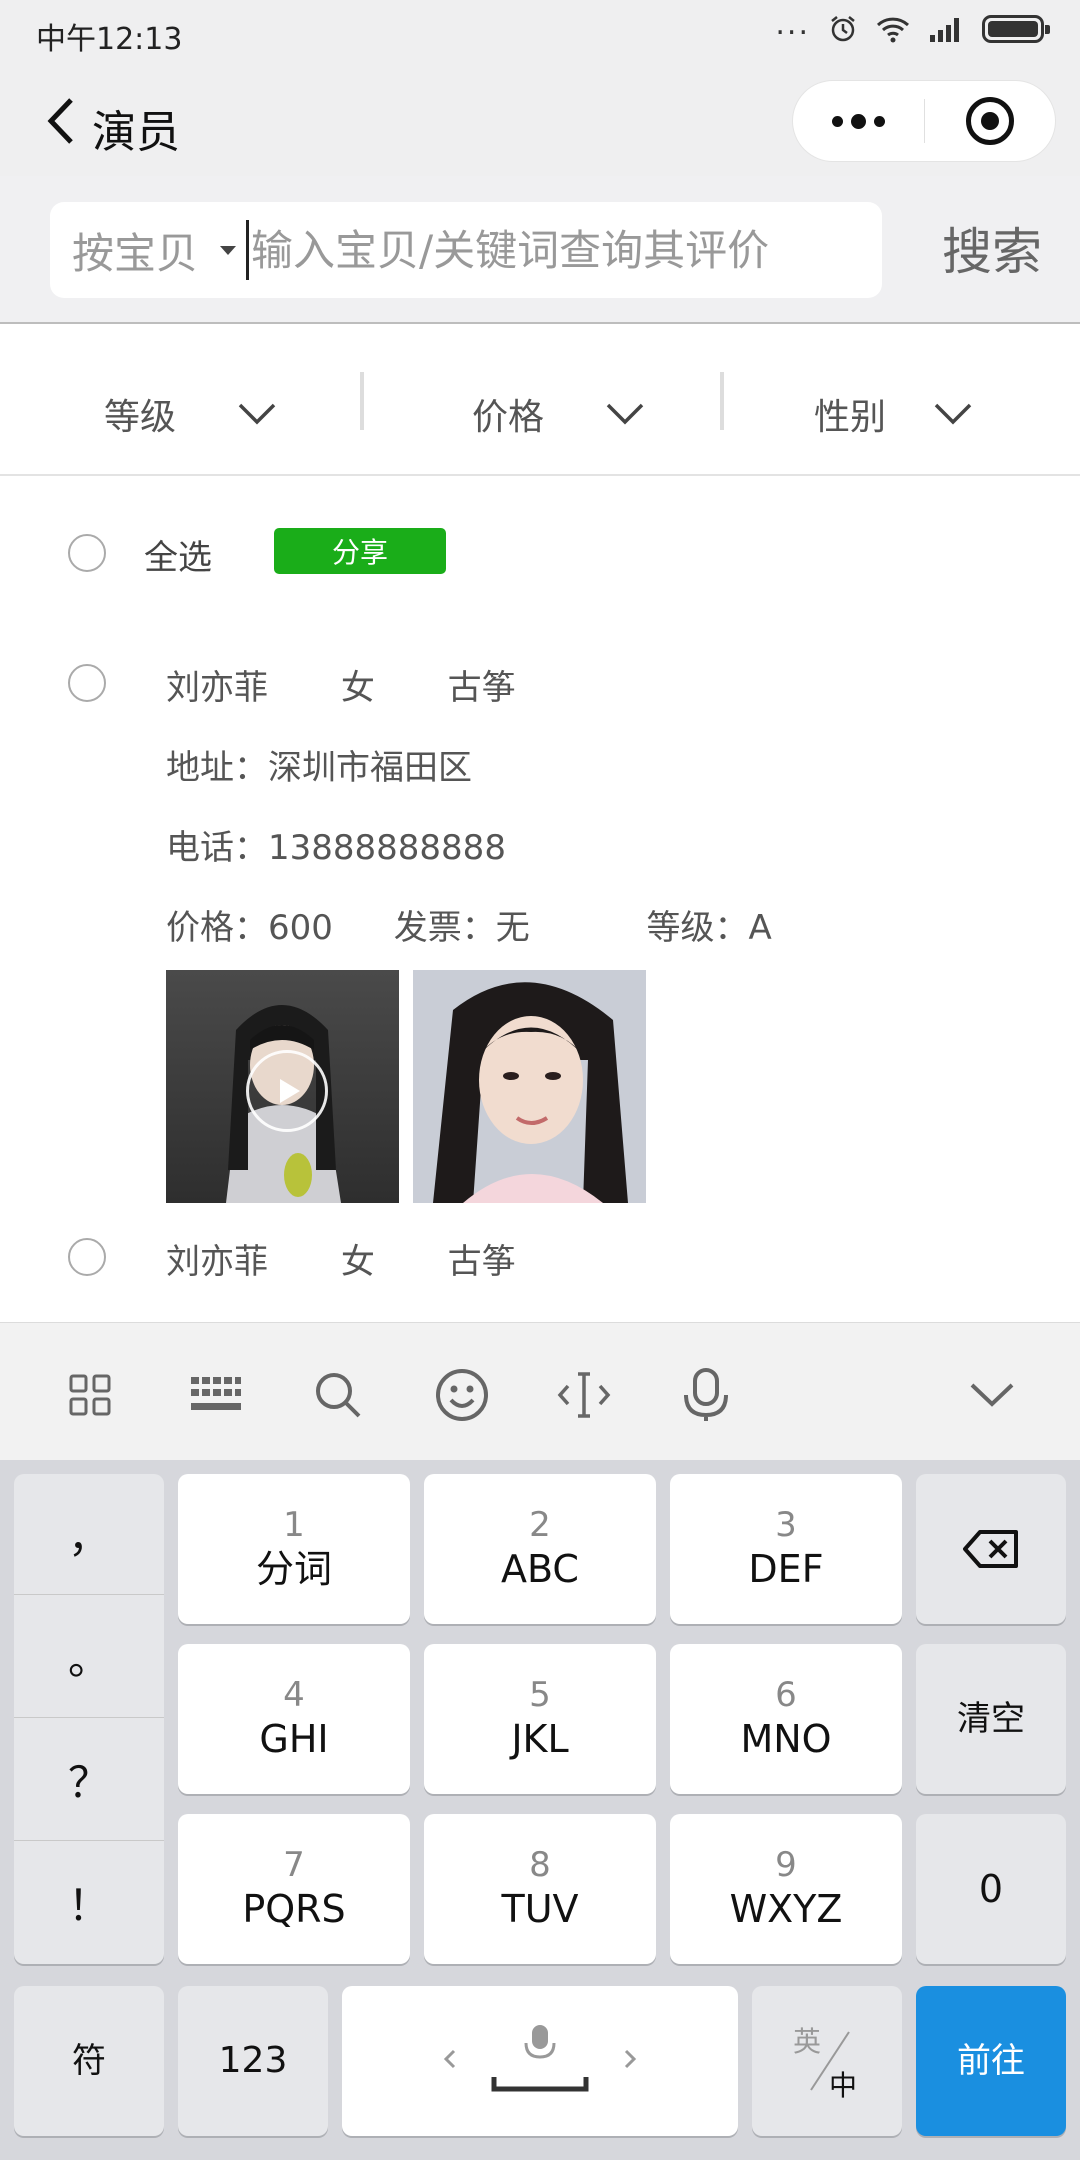  Describe the element at coordinates (540, 1865) in the screenshot. I see `key-number: 8` at that location.